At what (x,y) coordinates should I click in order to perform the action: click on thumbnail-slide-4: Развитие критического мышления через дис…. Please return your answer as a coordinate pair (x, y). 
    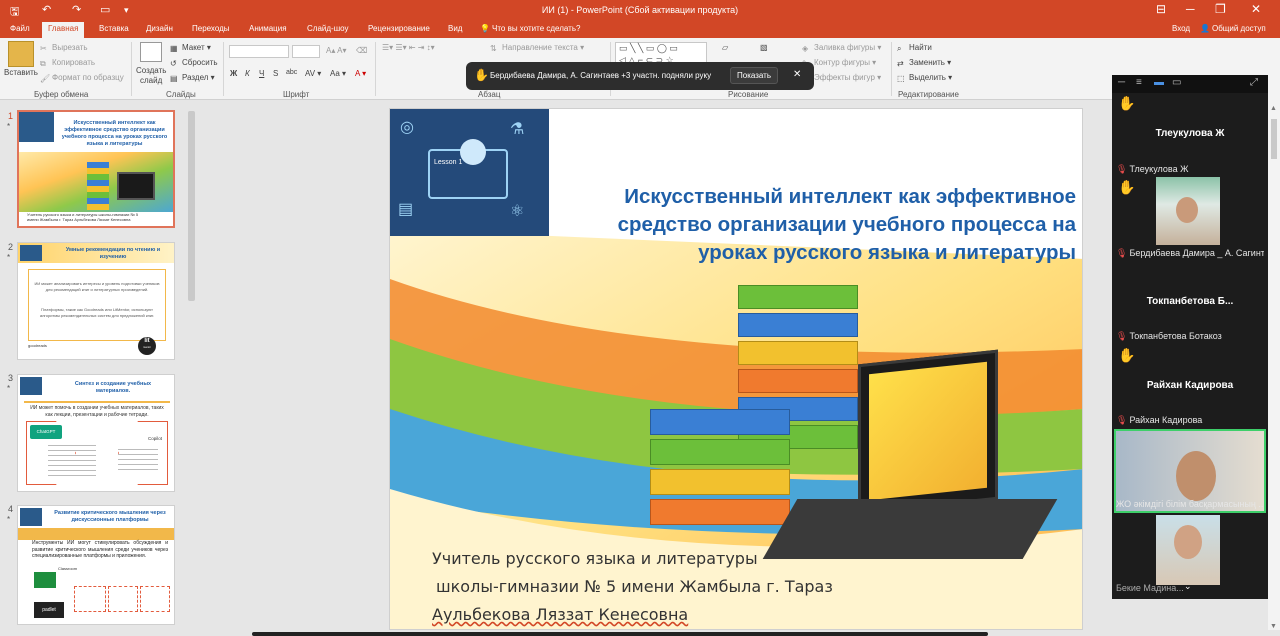
    Looking at the image, I should click on (96, 565).